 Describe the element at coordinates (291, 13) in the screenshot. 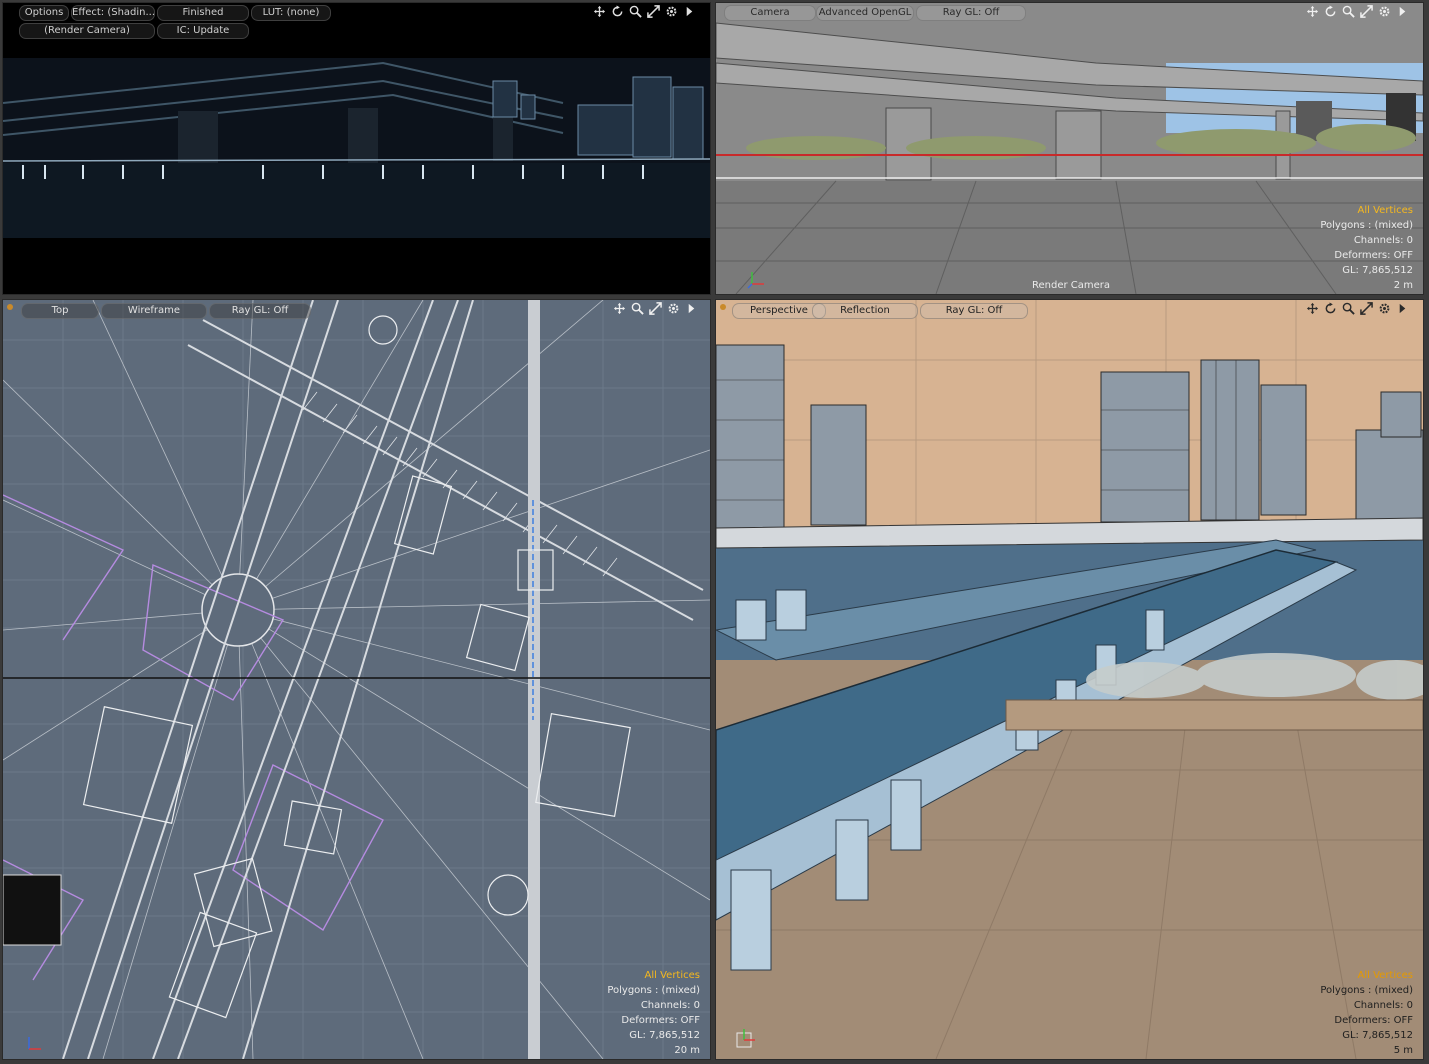

I see `lut-dropdown: LUT: (none)` at that location.